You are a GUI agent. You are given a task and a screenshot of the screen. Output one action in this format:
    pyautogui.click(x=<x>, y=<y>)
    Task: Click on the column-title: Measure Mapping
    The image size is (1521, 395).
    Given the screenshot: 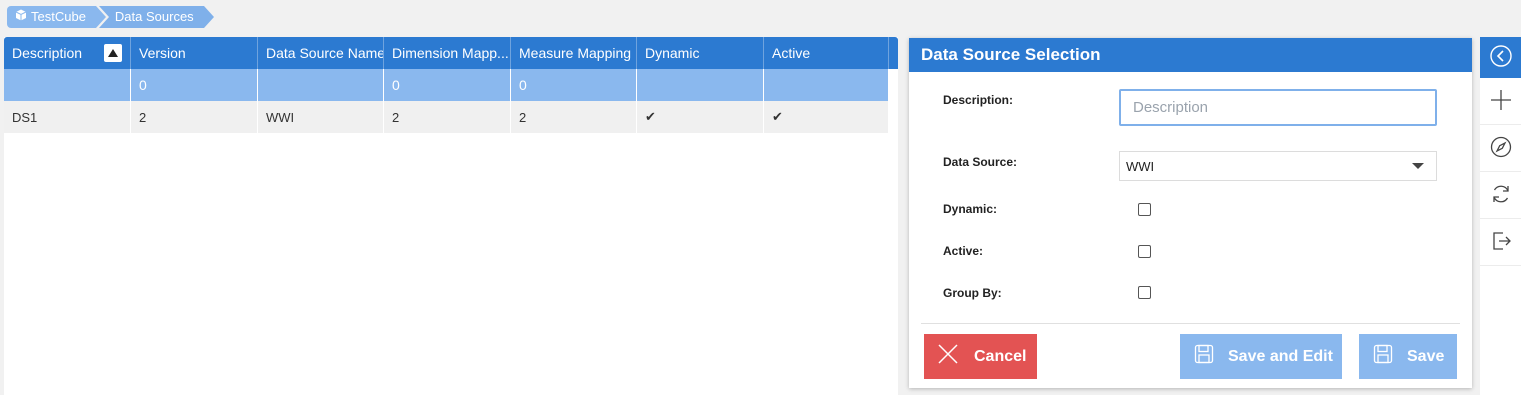 What is the action you would take?
    pyautogui.click(x=575, y=53)
    